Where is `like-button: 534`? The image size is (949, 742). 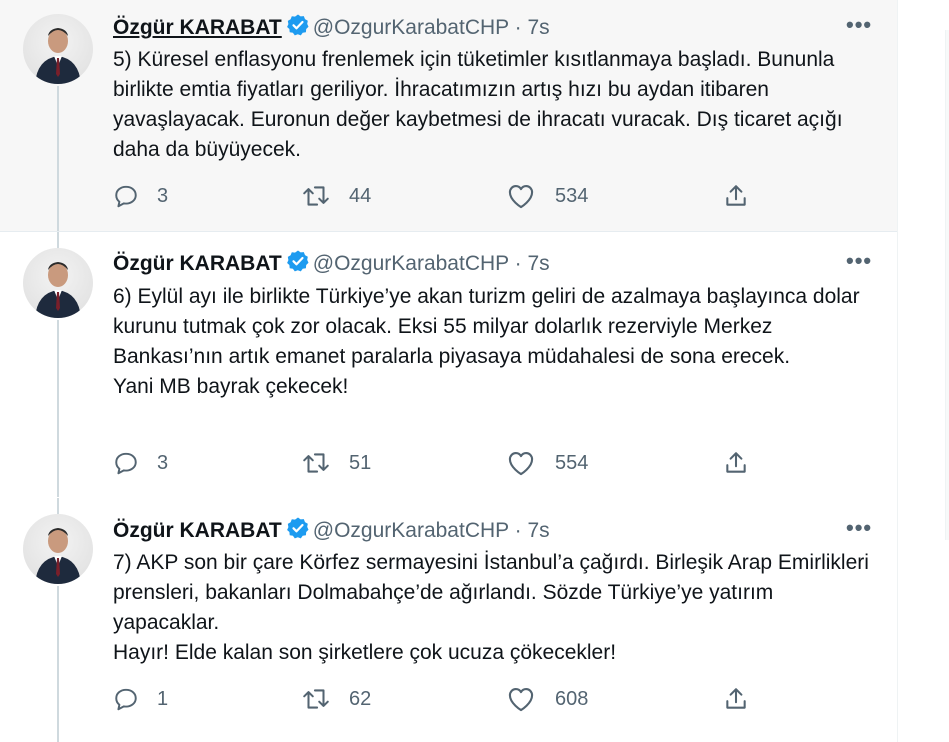 like-button: 534 is located at coordinates (547, 196).